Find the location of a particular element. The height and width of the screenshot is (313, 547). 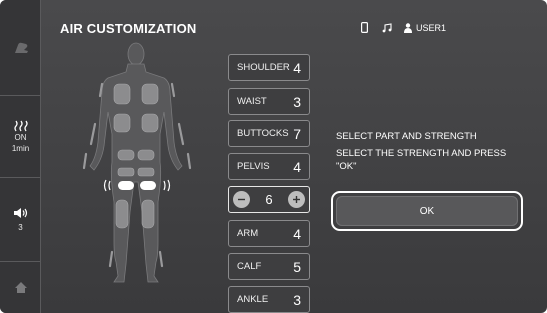

part-arm-button: ARM 4 is located at coordinates (269, 233).